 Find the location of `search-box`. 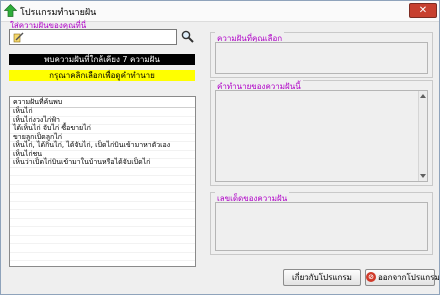

search-box is located at coordinates (93, 37).